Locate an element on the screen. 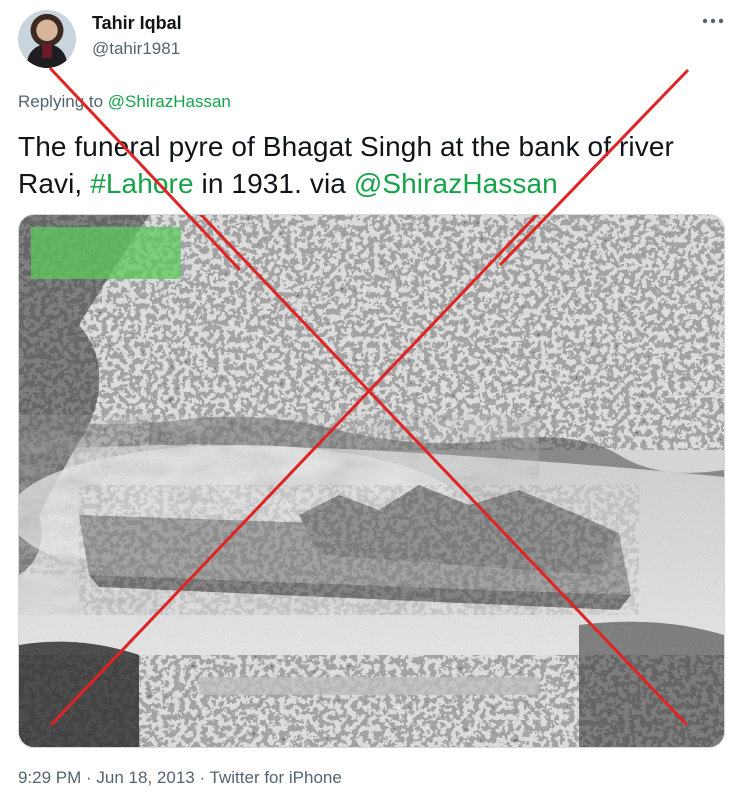  hashtag-link: #Lahore is located at coordinates (141, 183).